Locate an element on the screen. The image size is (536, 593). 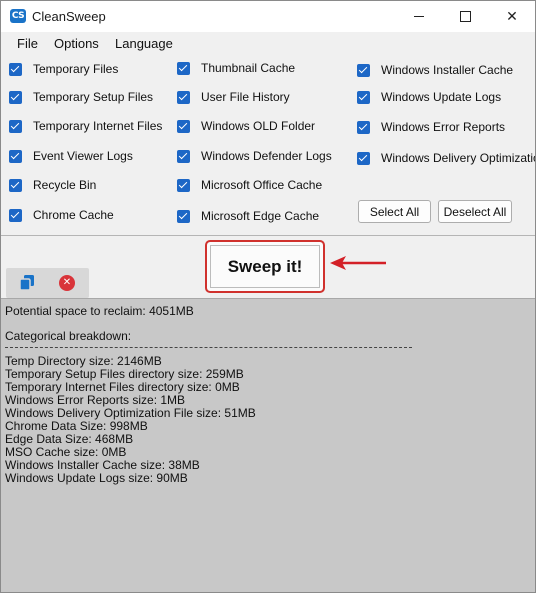
checkbox-label: Windows OLD Folder is located at coordinates (258, 126).